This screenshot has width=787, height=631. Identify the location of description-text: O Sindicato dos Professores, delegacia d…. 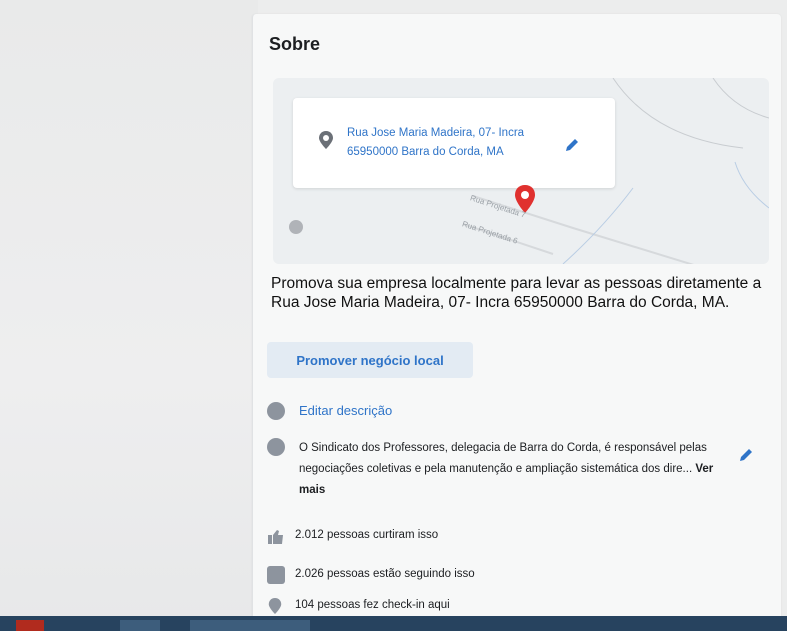
(503, 458).